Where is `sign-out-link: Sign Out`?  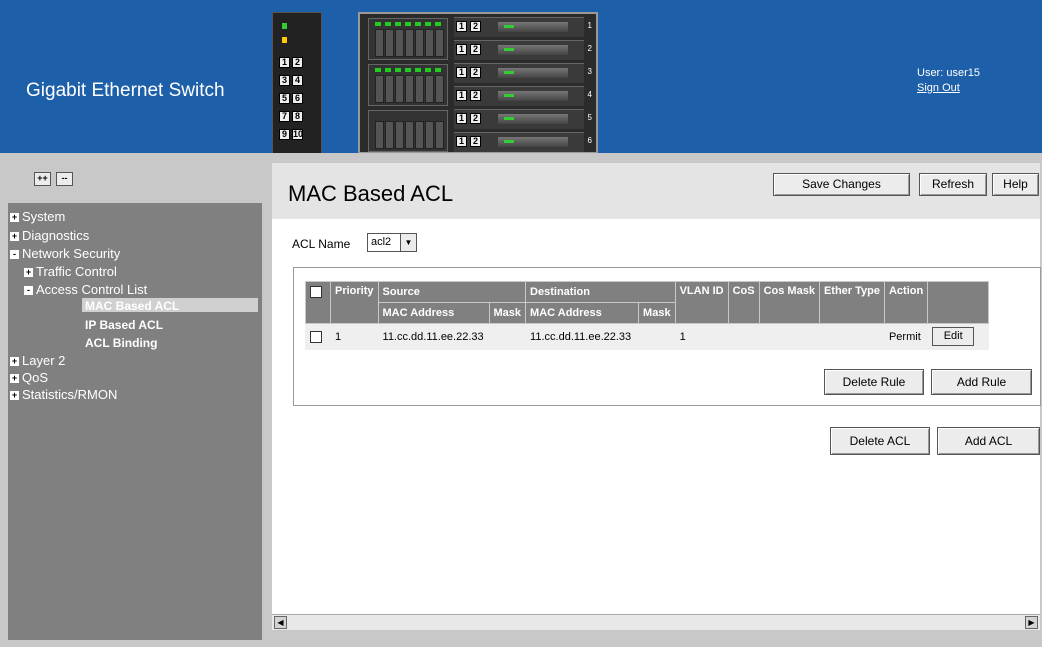 sign-out-link: Sign Out is located at coordinates (948, 88).